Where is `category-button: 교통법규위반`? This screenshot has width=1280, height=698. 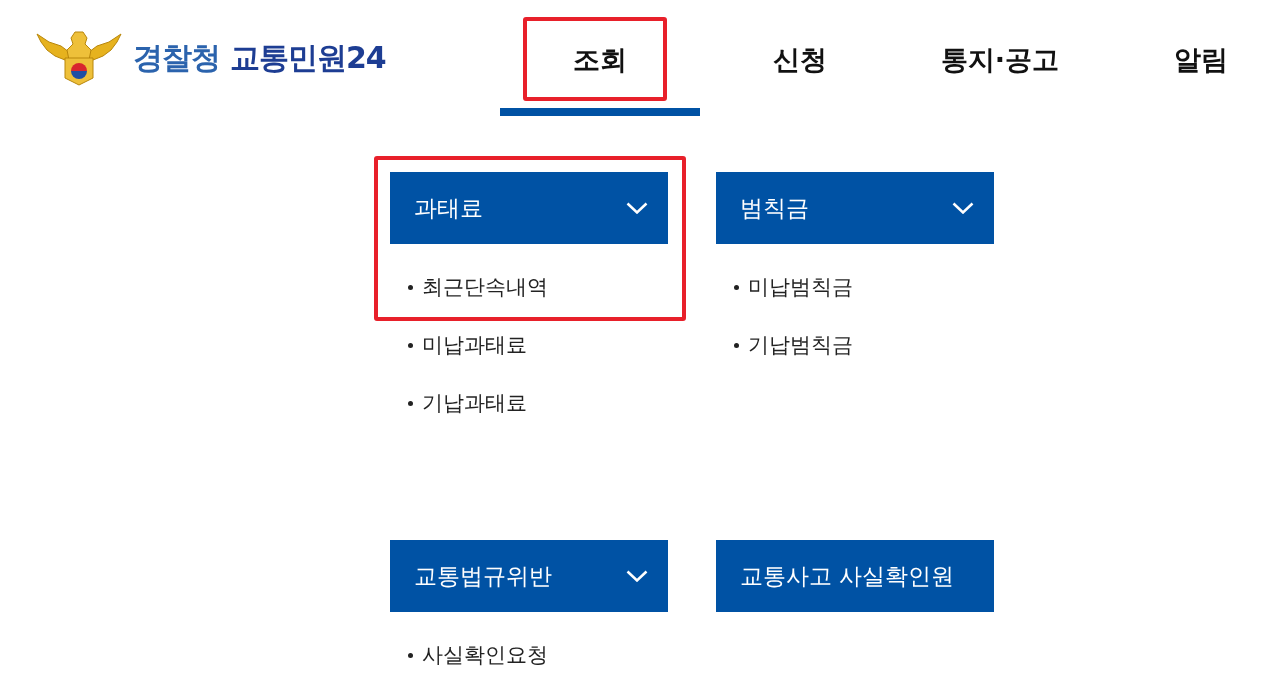
category-button: 교통법규위반 is located at coordinates (529, 576).